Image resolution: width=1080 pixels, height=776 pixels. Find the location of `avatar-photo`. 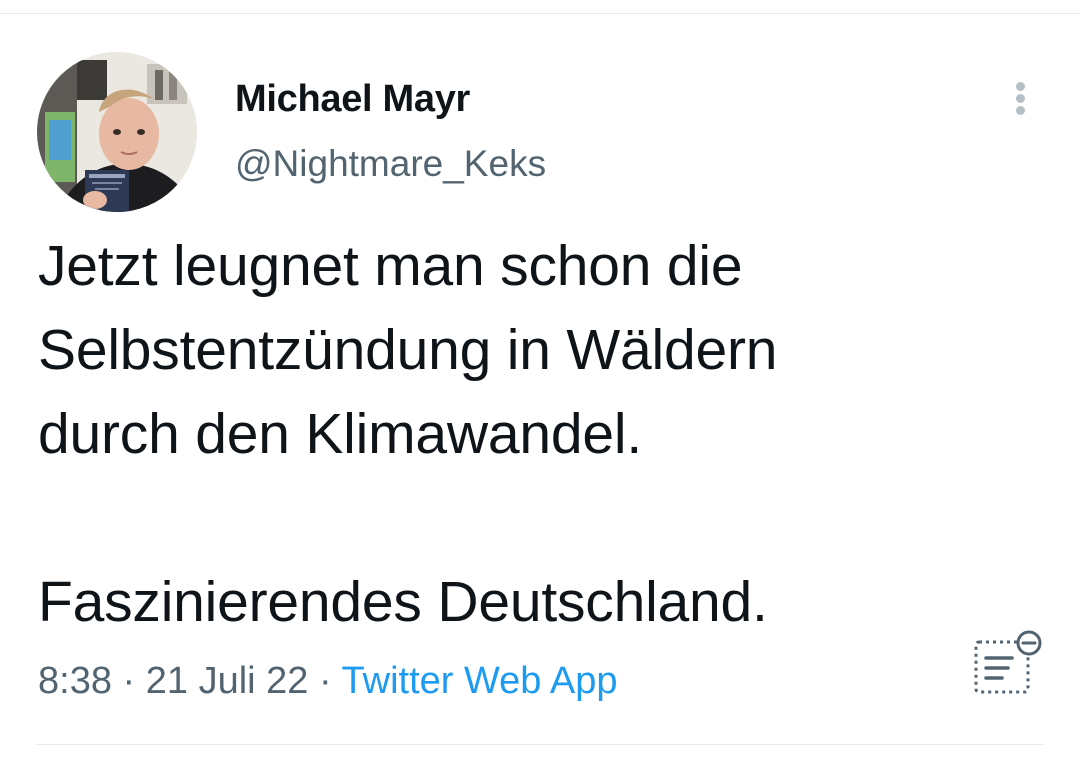

avatar-photo is located at coordinates (117, 132).